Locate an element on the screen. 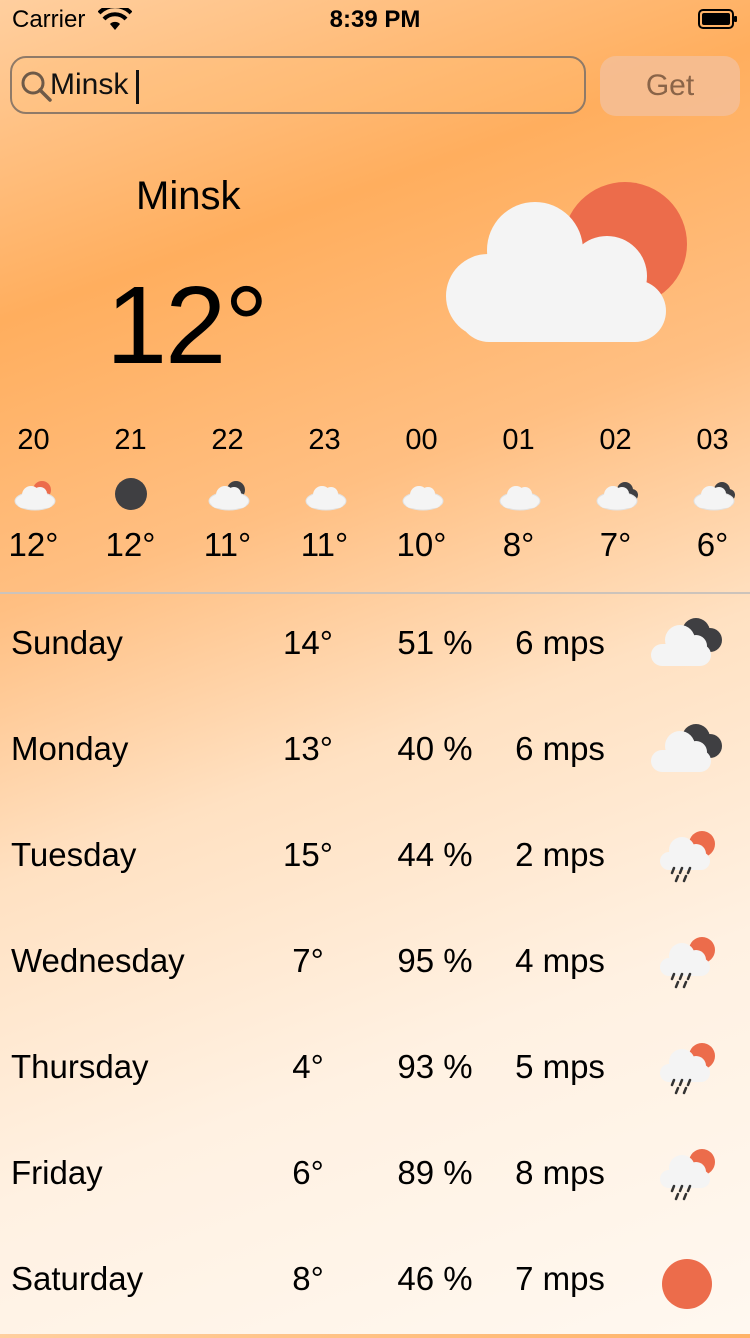 The width and height of the screenshot is (750, 1338). hourly-item: 23 11° is located at coordinates (324, 492).